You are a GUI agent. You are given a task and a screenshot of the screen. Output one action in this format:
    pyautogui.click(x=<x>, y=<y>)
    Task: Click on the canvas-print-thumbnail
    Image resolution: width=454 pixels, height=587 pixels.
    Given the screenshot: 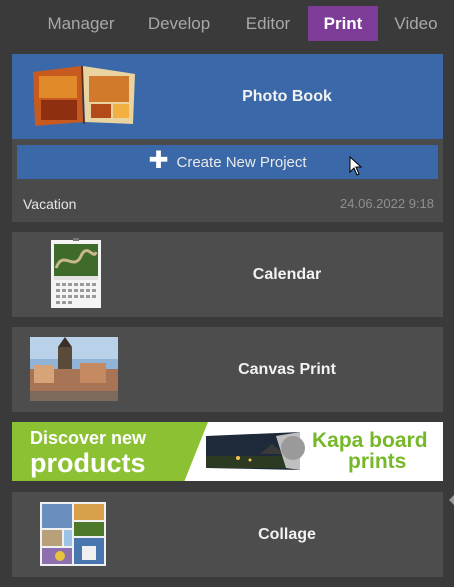 What is the action you would take?
    pyautogui.click(x=74, y=369)
    